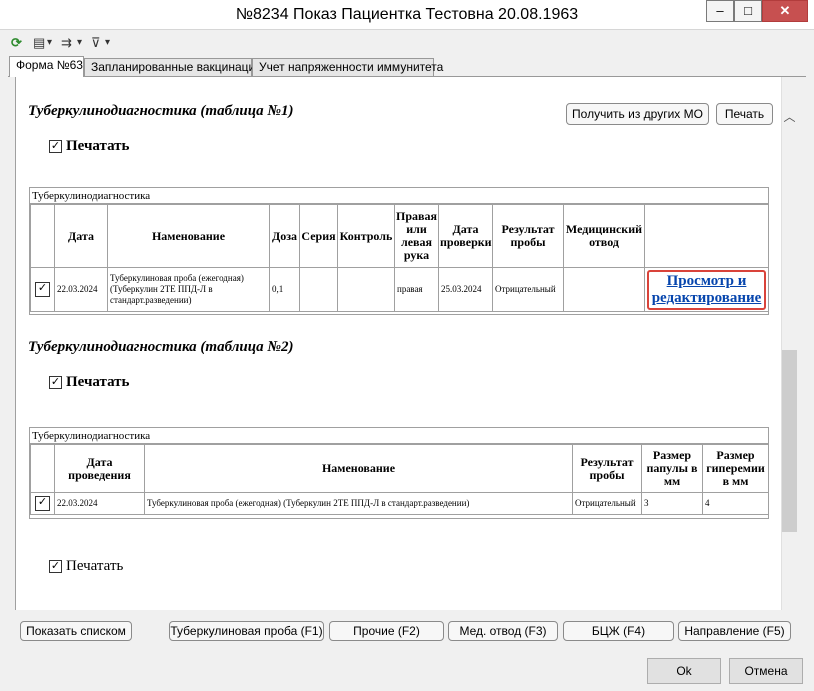 The image size is (814, 691). Describe the element at coordinates (604, 236) in the screenshot. I see `header-med-exemption: Медицинский отвод` at that location.